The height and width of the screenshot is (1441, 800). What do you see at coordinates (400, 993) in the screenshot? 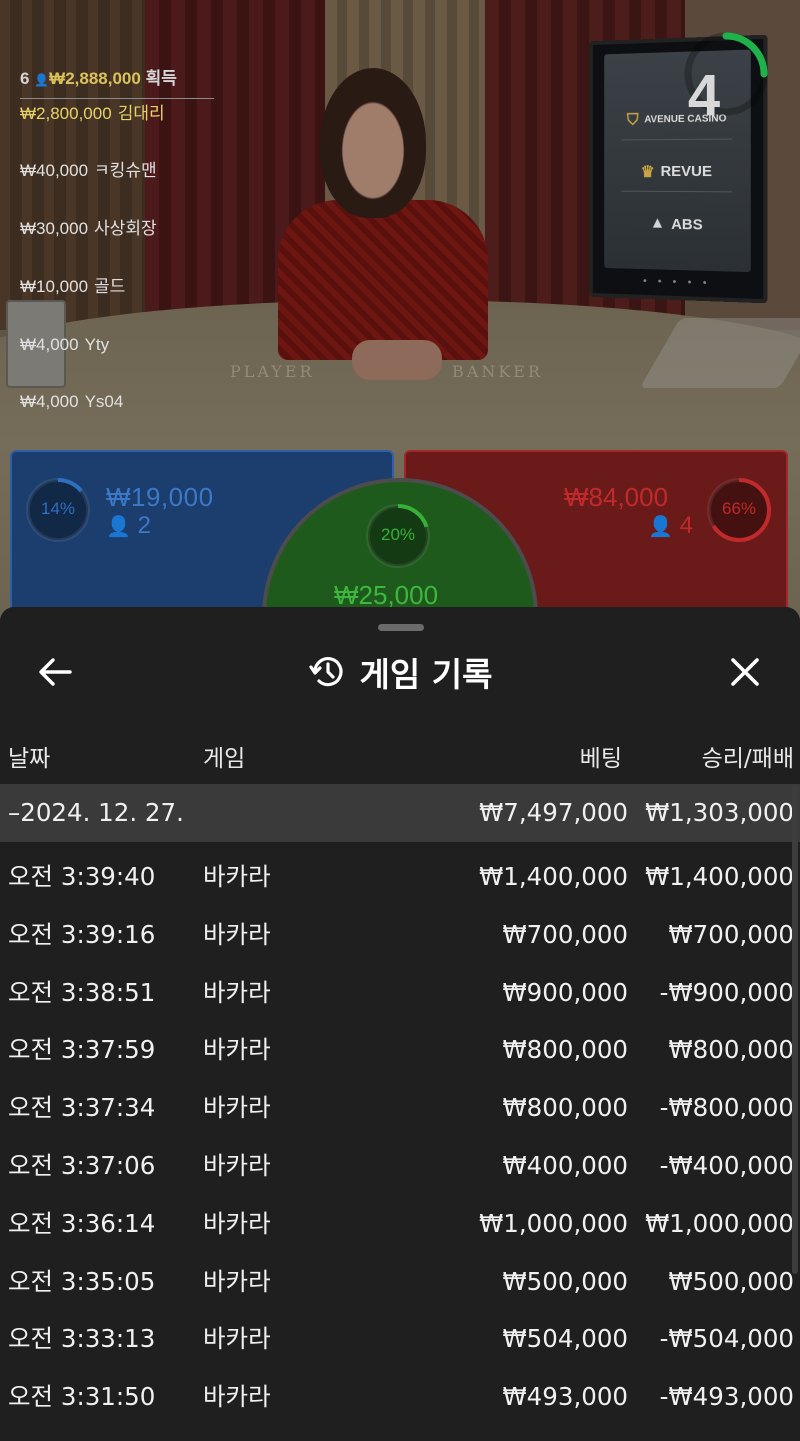
I see `table-row: 오전 3:38:51 바카라 ₩900,000 -₩900,000` at bounding box center [400, 993].